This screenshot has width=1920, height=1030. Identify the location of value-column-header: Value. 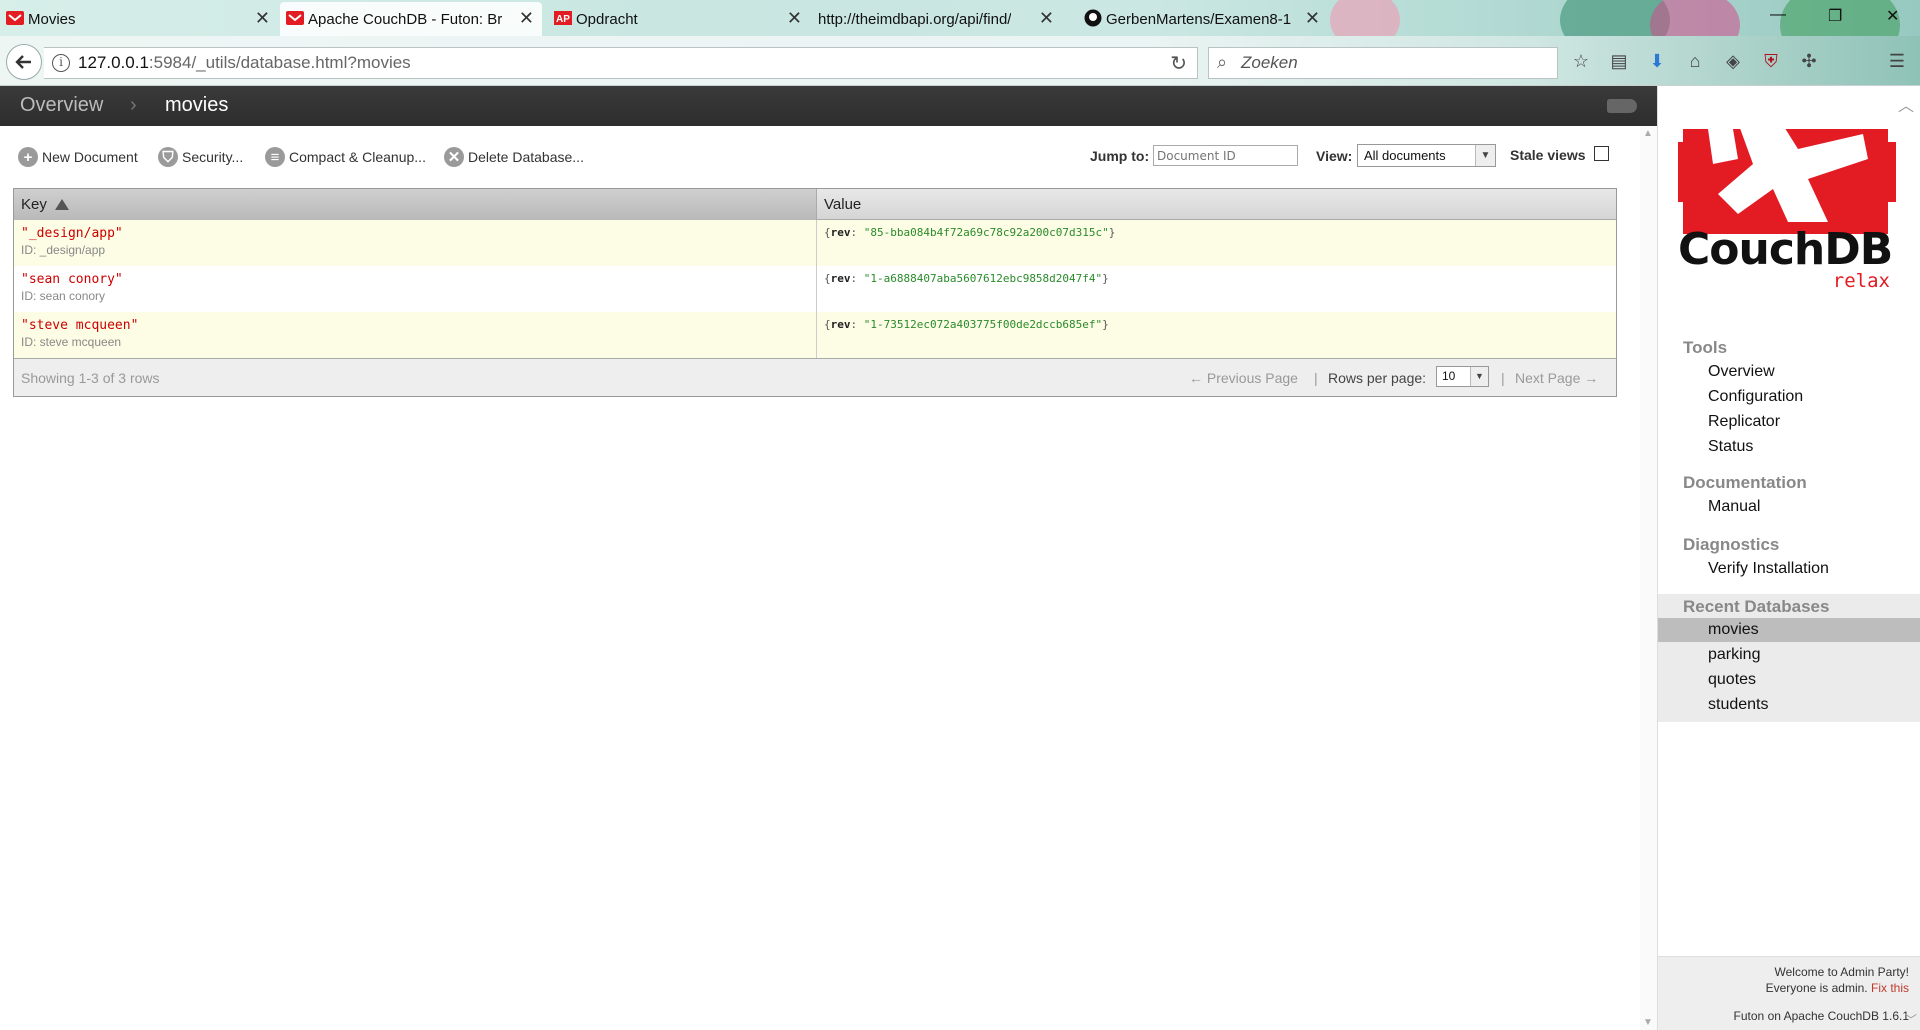
(1216, 204).